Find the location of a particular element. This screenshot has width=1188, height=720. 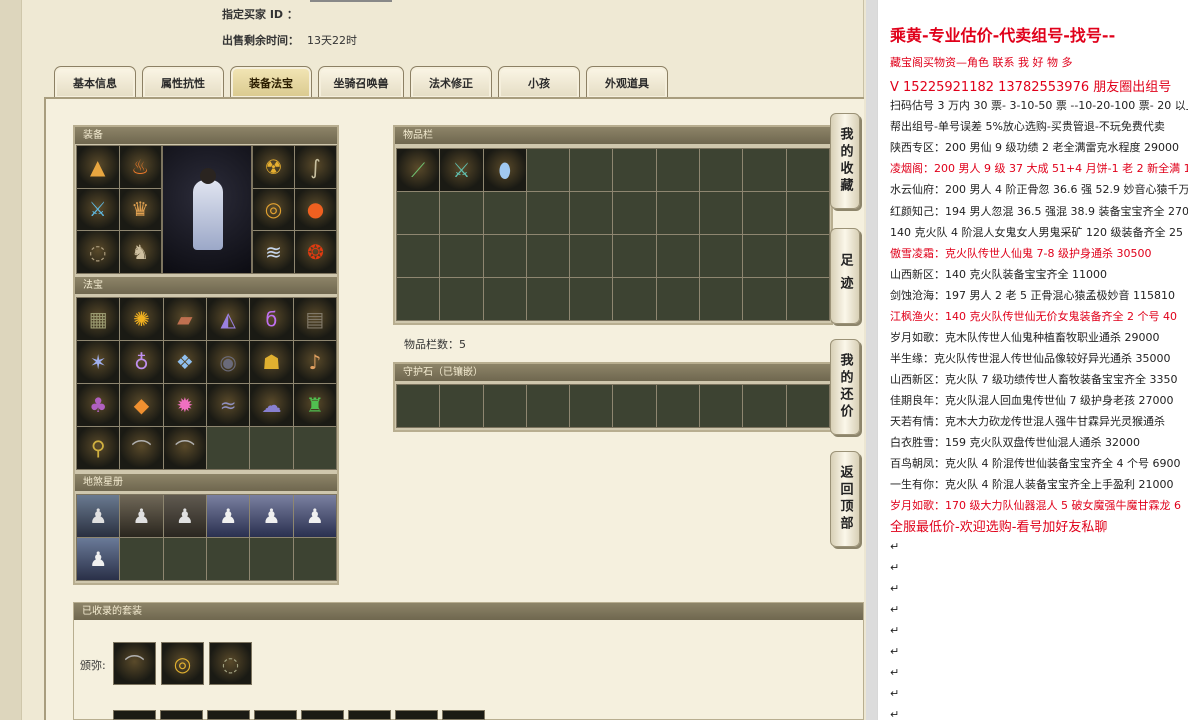

book-icon: ▤ is located at coordinates (314, 319).